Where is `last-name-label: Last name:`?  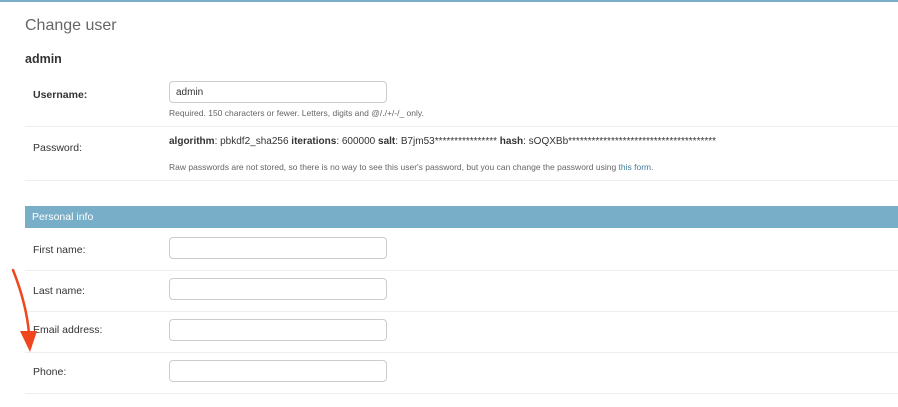 last-name-label: Last name: is located at coordinates (59, 291).